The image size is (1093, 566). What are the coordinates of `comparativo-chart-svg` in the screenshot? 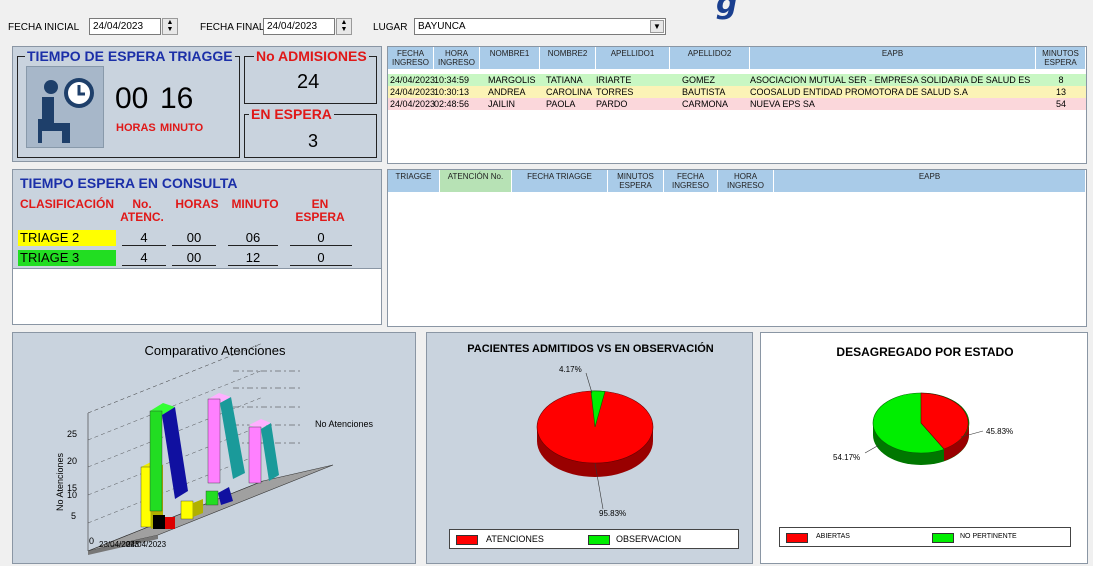 It's located at (210, 448).